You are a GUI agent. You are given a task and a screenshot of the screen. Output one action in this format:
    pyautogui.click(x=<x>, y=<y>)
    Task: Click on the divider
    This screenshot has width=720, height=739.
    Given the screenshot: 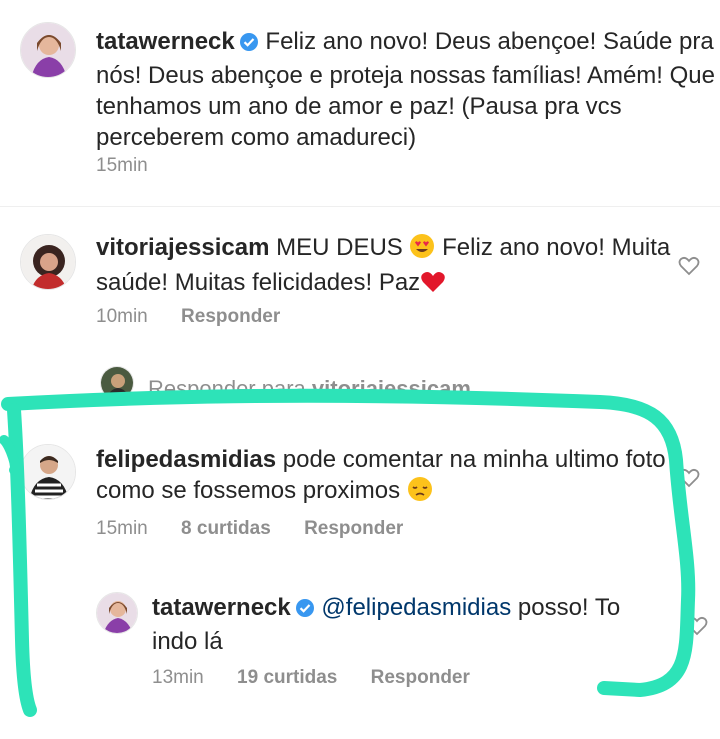 What is the action you would take?
    pyautogui.click(x=360, y=206)
    